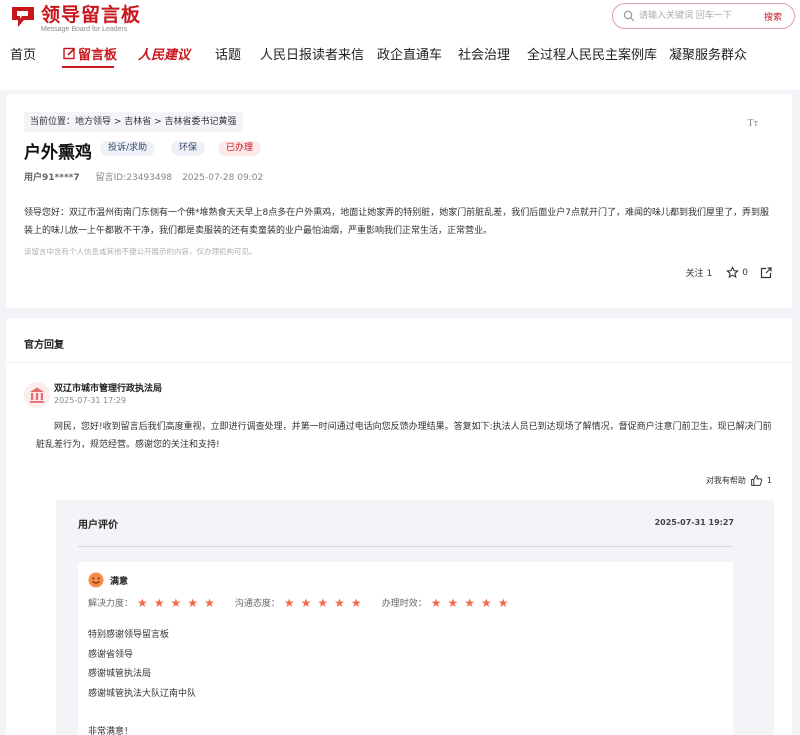  Describe the element at coordinates (694, 522) in the screenshot. I see `evaluation-time: 2025-07-31 19:27` at that location.